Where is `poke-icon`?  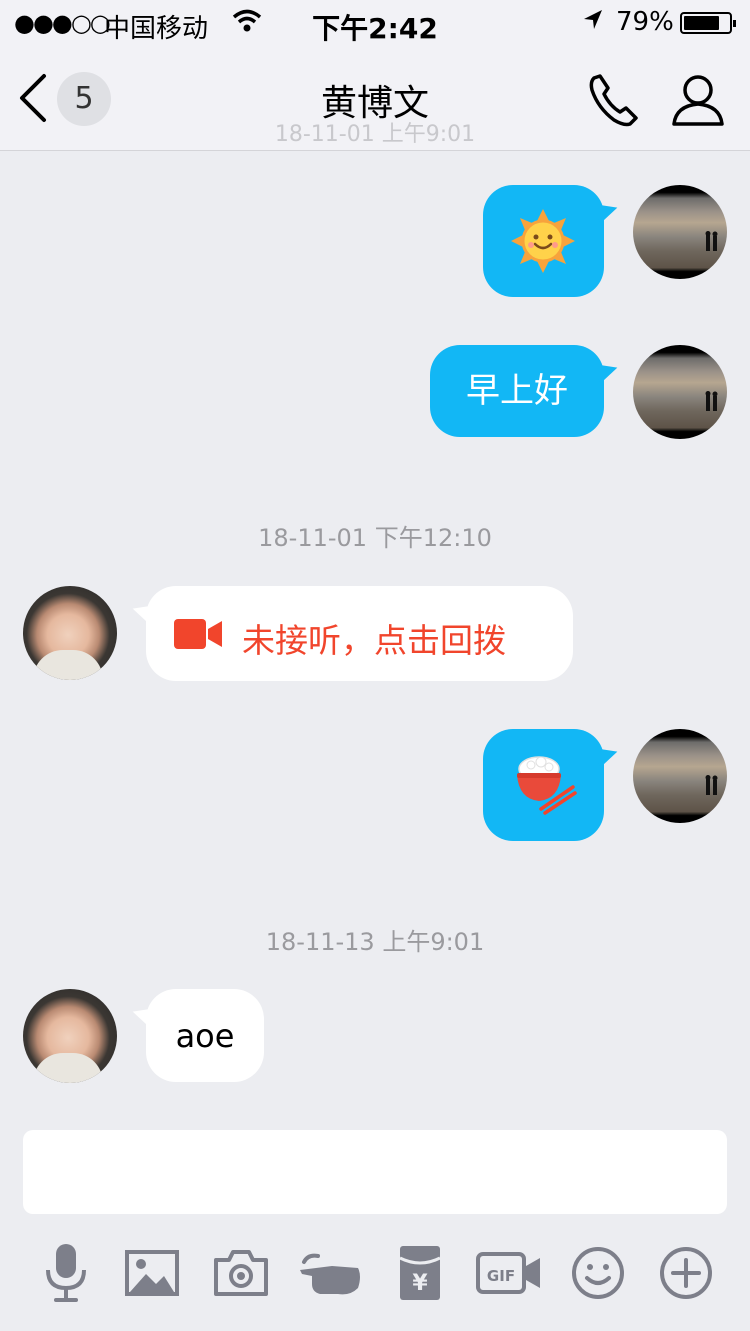 poke-icon is located at coordinates (331, 1273).